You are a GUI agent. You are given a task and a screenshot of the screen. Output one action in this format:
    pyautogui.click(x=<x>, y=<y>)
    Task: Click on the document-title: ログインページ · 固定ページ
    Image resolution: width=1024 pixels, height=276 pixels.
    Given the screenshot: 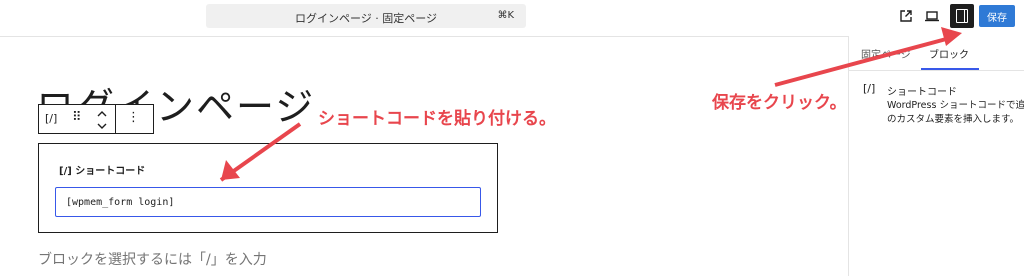 What is the action you would take?
    pyautogui.click(x=366, y=18)
    